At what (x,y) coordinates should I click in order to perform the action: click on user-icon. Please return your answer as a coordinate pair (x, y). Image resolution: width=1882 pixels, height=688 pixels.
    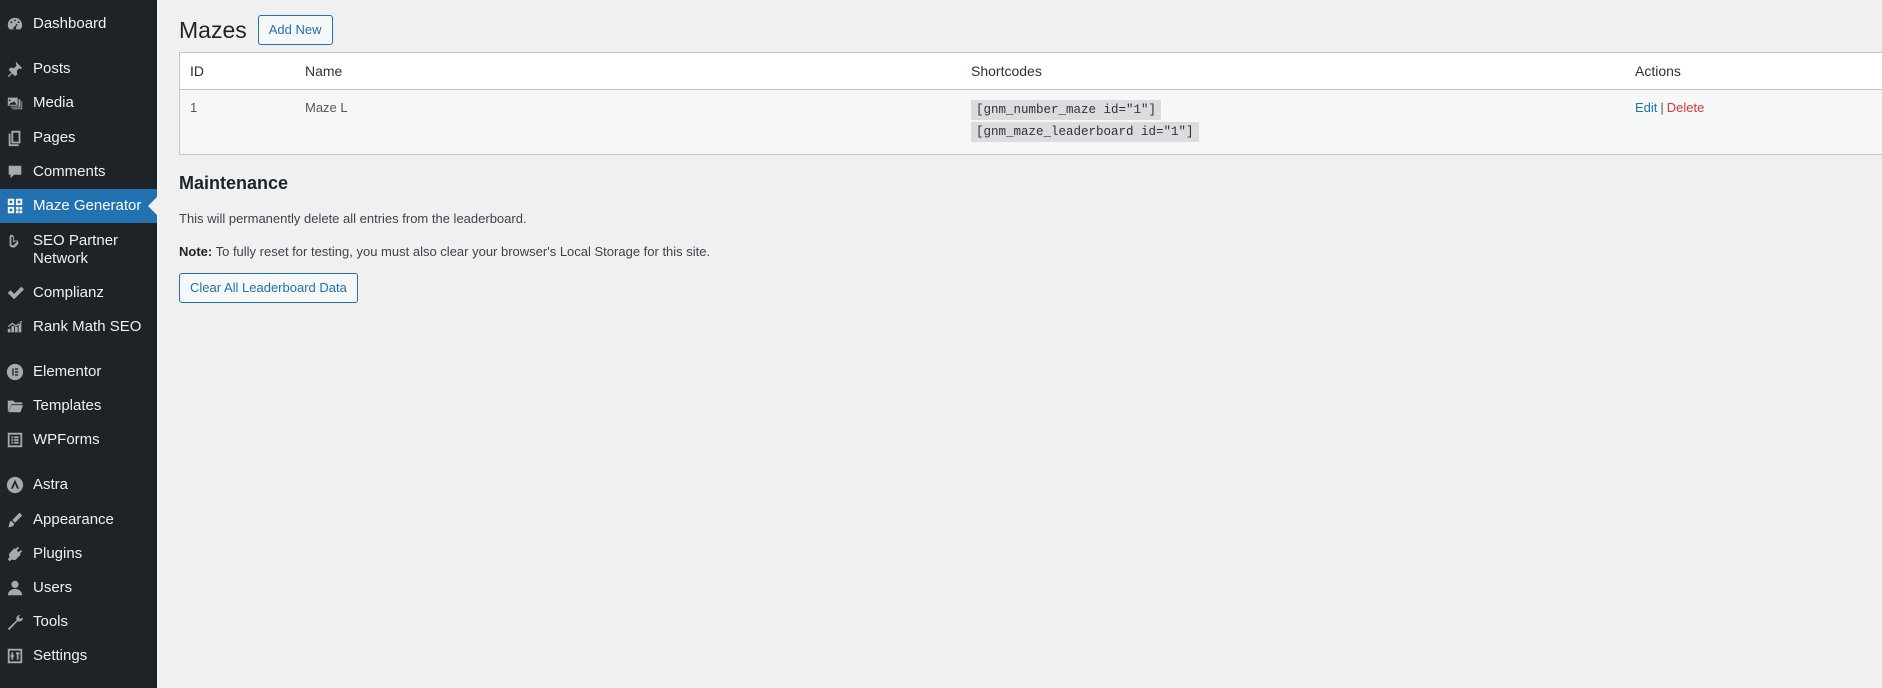
    Looking at the image, I should click on (15, 588).